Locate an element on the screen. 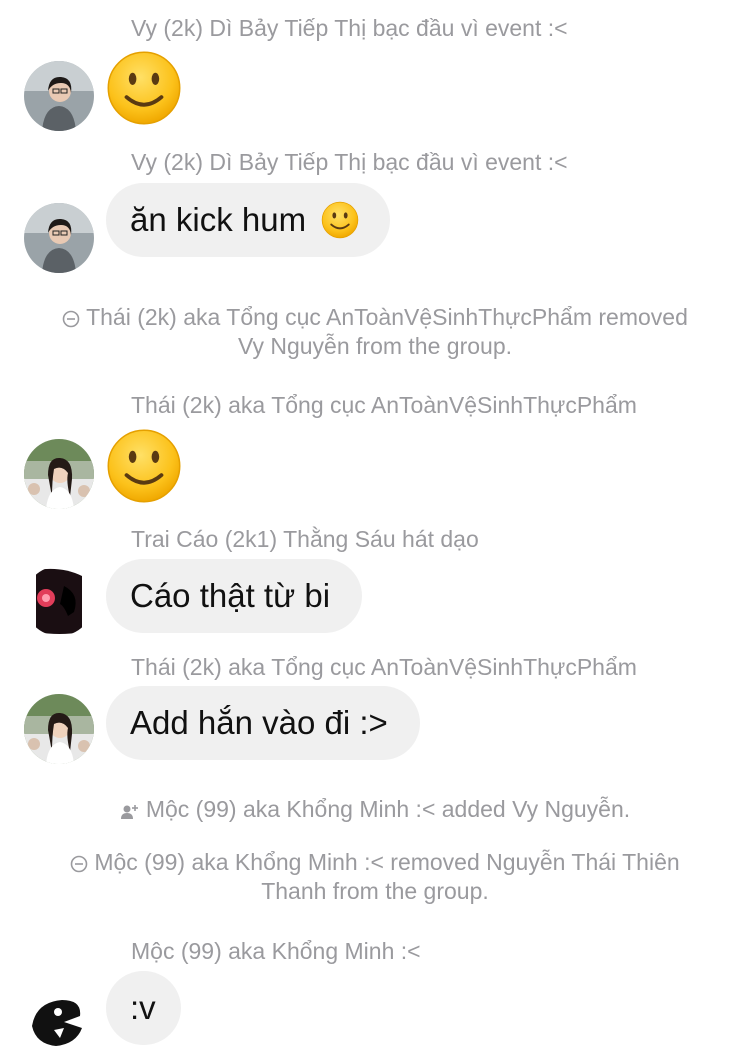  message-text: :v is located at coordinates (143, 1007).